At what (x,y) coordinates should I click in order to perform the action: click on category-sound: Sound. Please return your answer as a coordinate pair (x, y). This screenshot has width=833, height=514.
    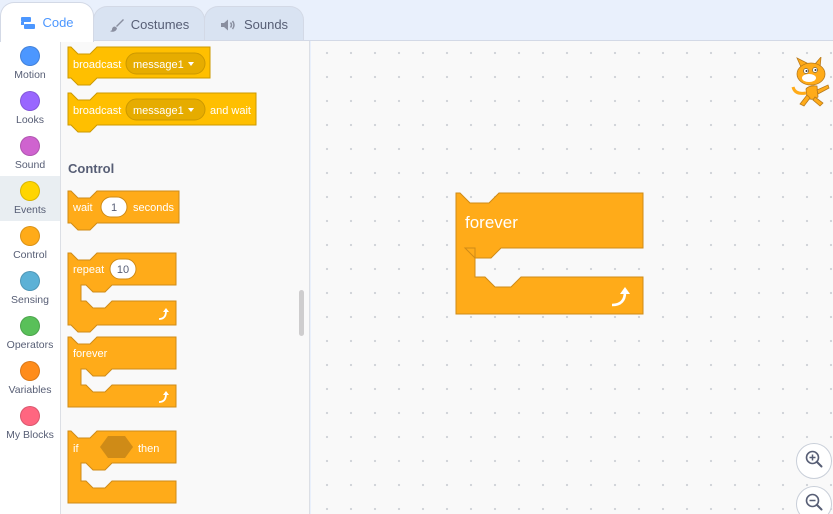
    Looking at the image, I should click on (30, 153).